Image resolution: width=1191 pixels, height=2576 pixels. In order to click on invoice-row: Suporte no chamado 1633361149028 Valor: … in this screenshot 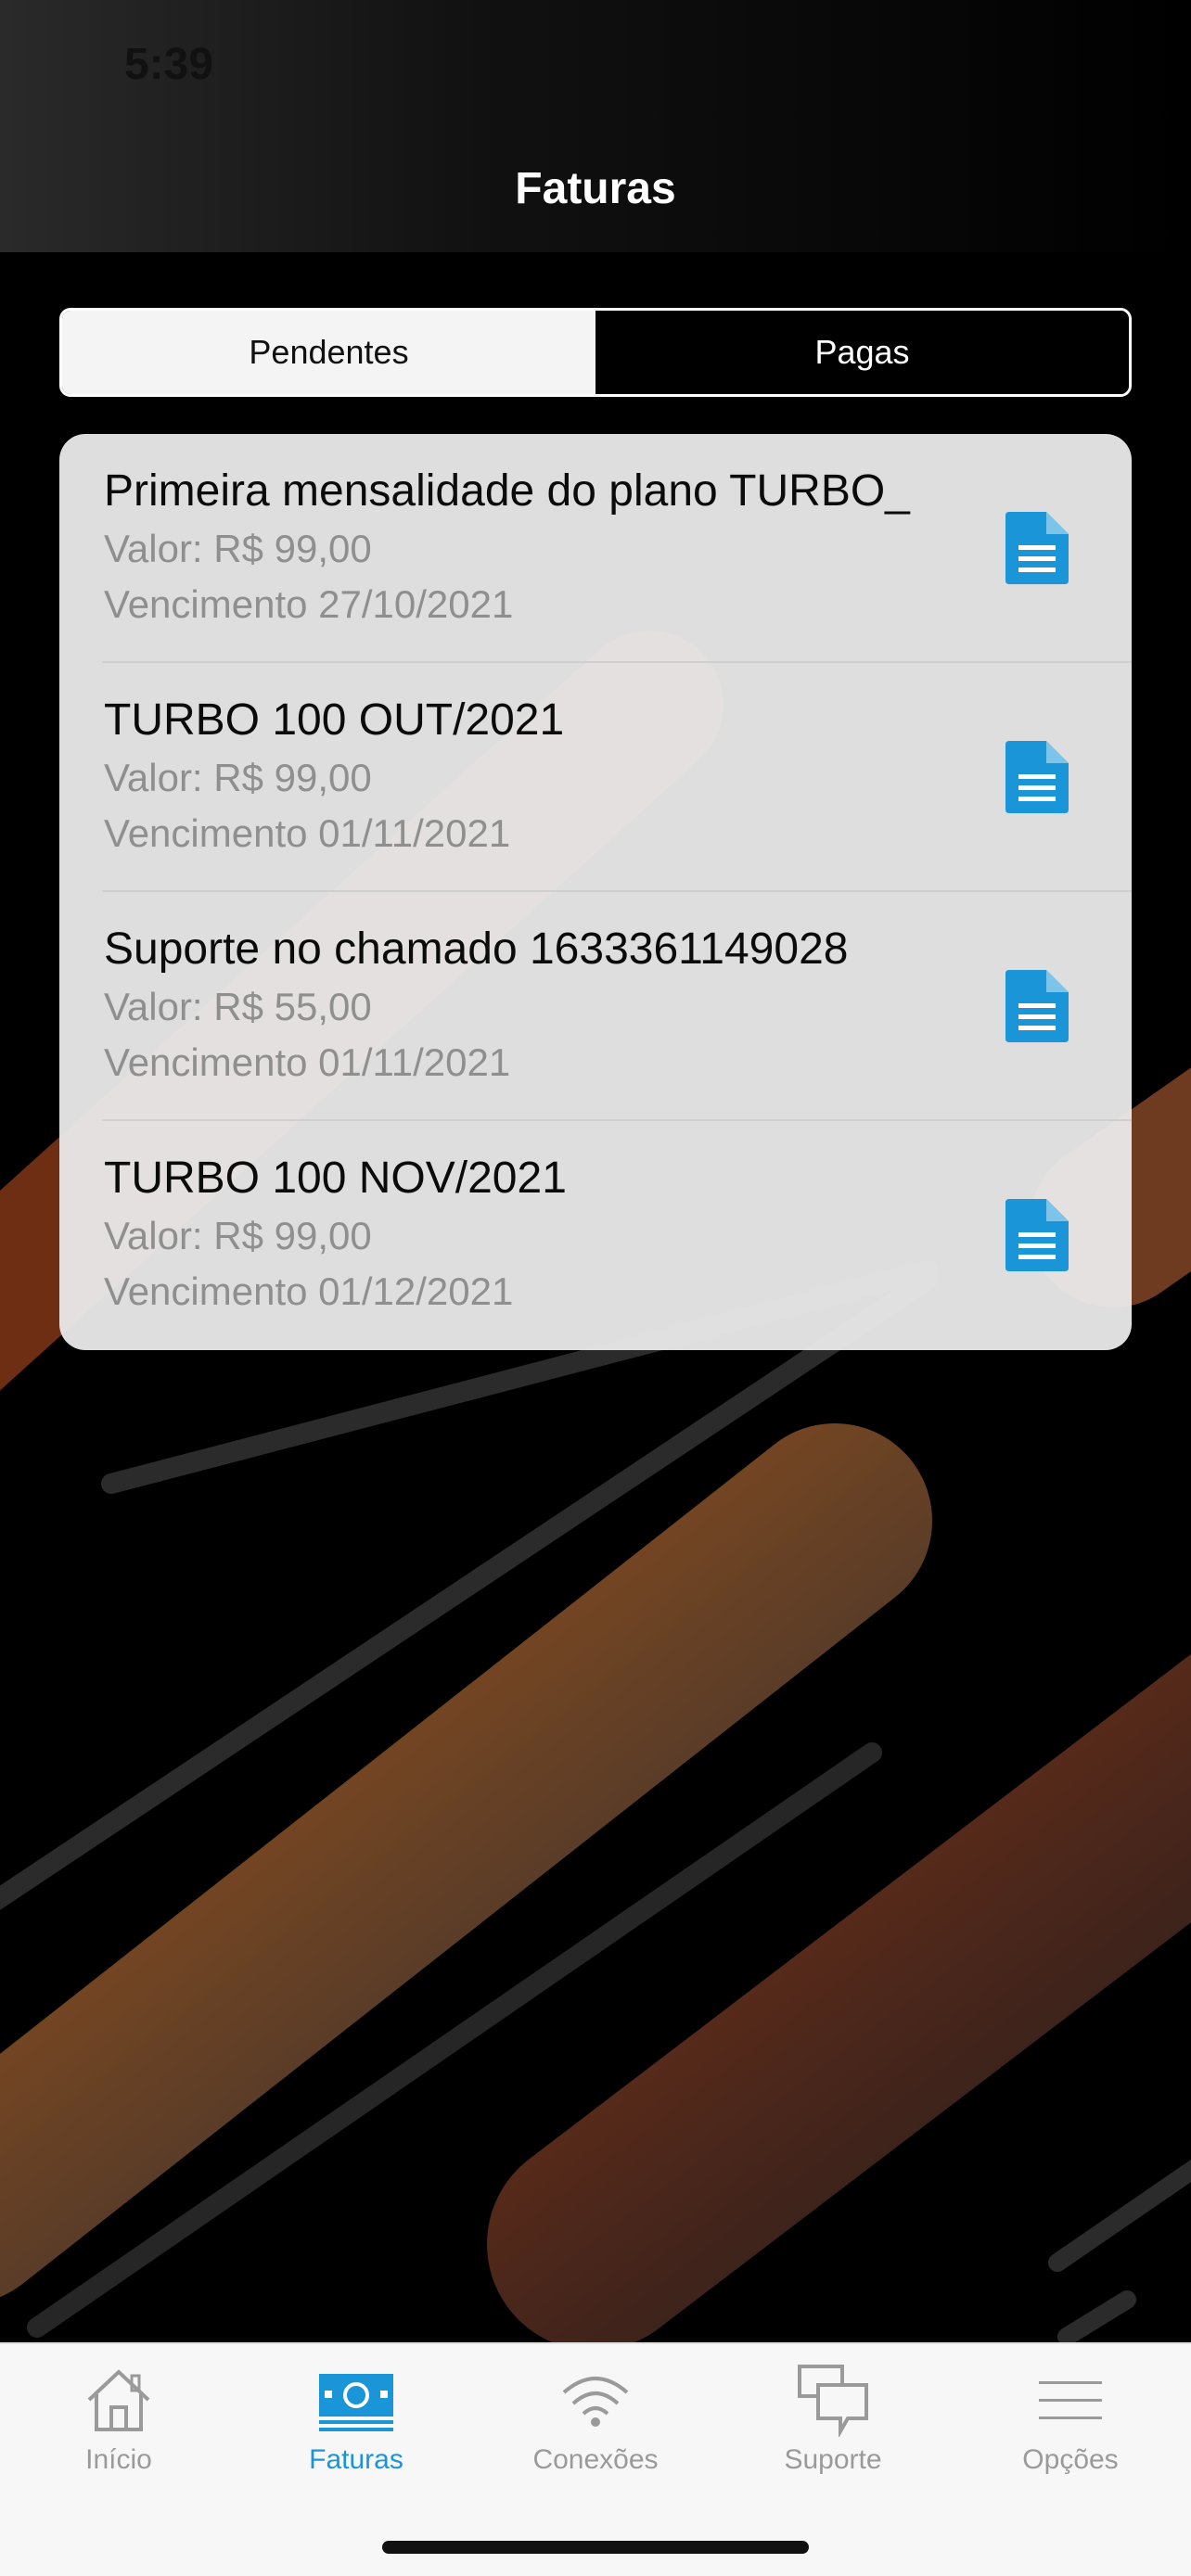, I will do `click(595, 1006)`.